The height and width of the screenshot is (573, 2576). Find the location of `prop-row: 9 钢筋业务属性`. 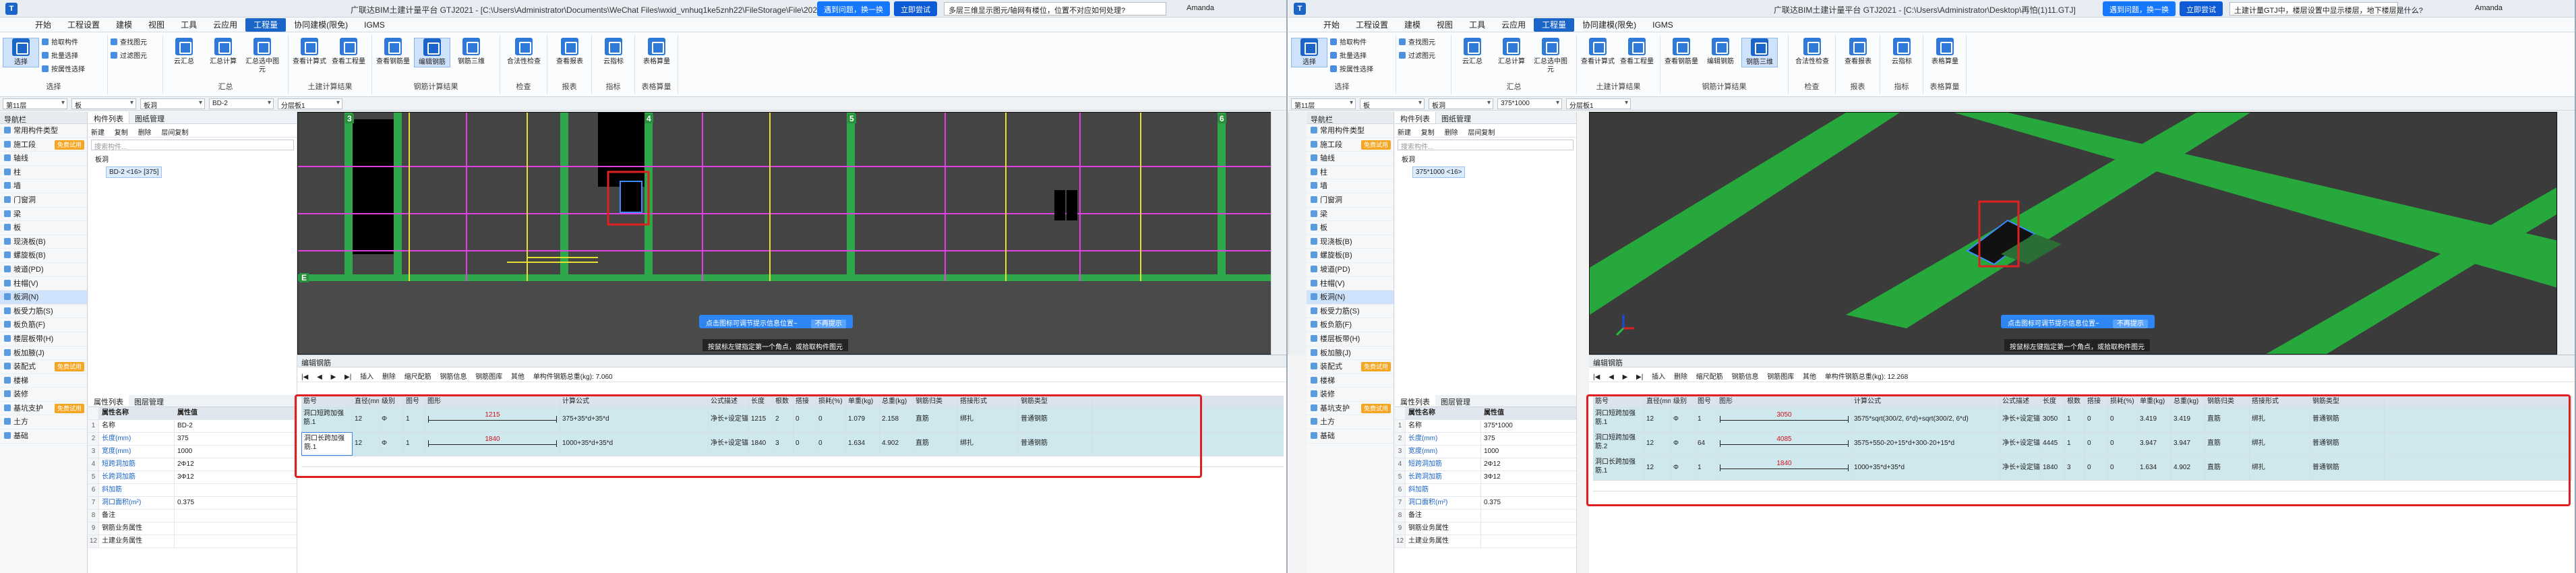

prop-row: 9 钢筋业务属性 is located at coordinates (1485, 528).